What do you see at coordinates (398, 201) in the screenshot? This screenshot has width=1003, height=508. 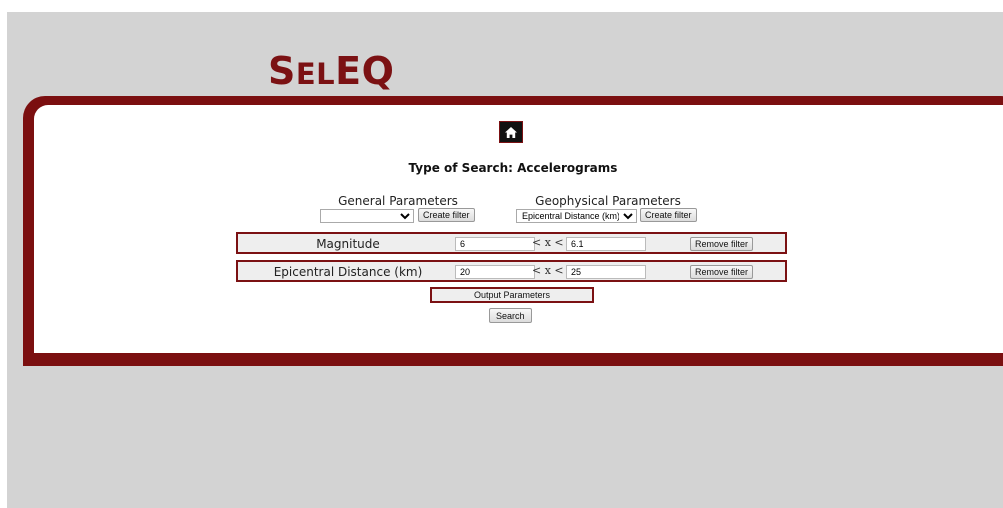 I see `general-parameters-heading: General Parameters` at bounding box center [398, 201].